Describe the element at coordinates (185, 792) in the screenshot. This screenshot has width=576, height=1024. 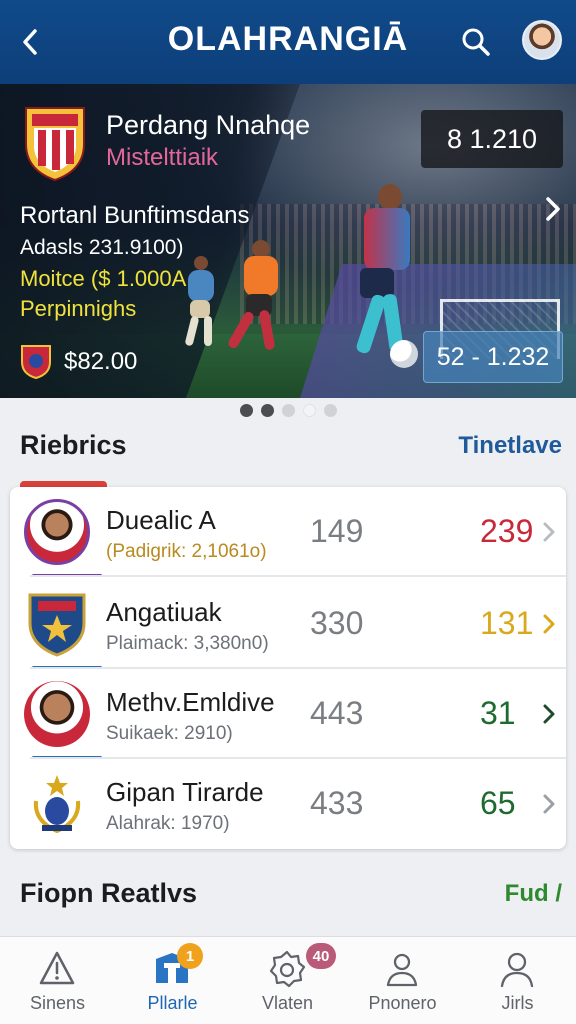
I see `row-name: Gipan Tirarde` at that location.